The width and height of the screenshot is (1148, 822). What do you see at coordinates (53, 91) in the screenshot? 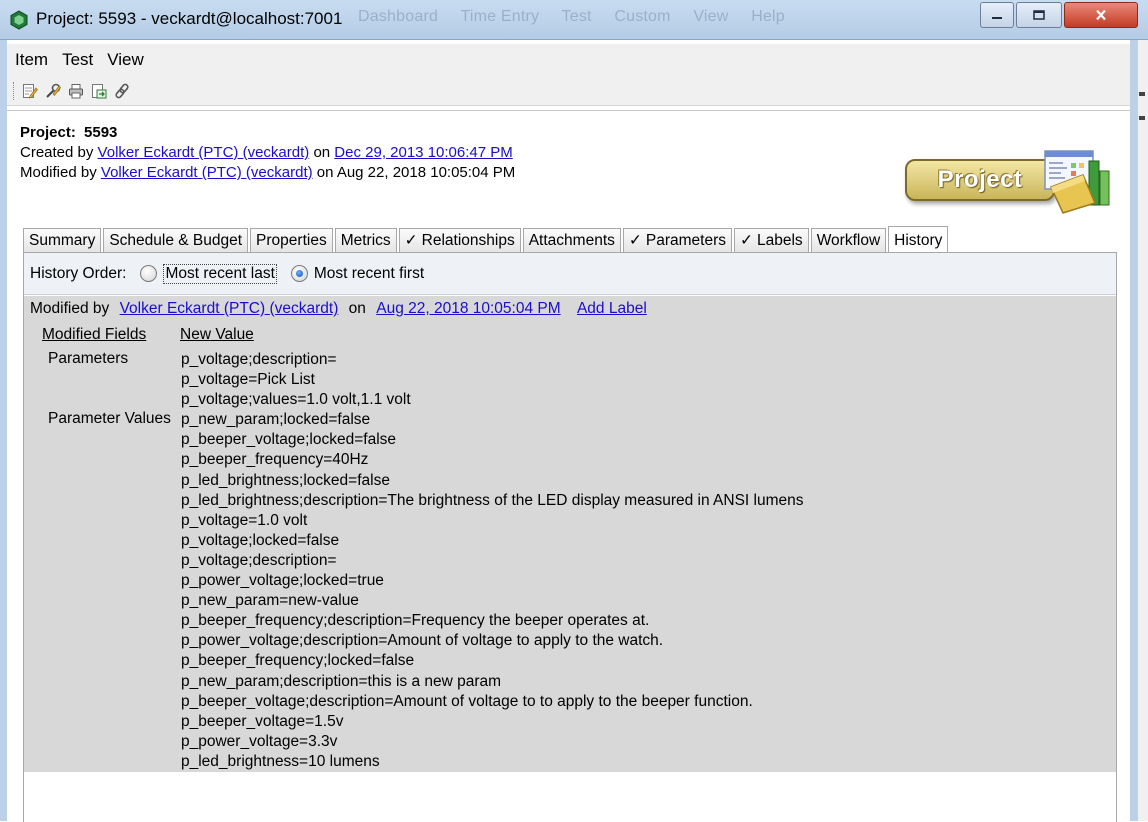
I see `edit-properties-button` at bounding box center [53, 91].